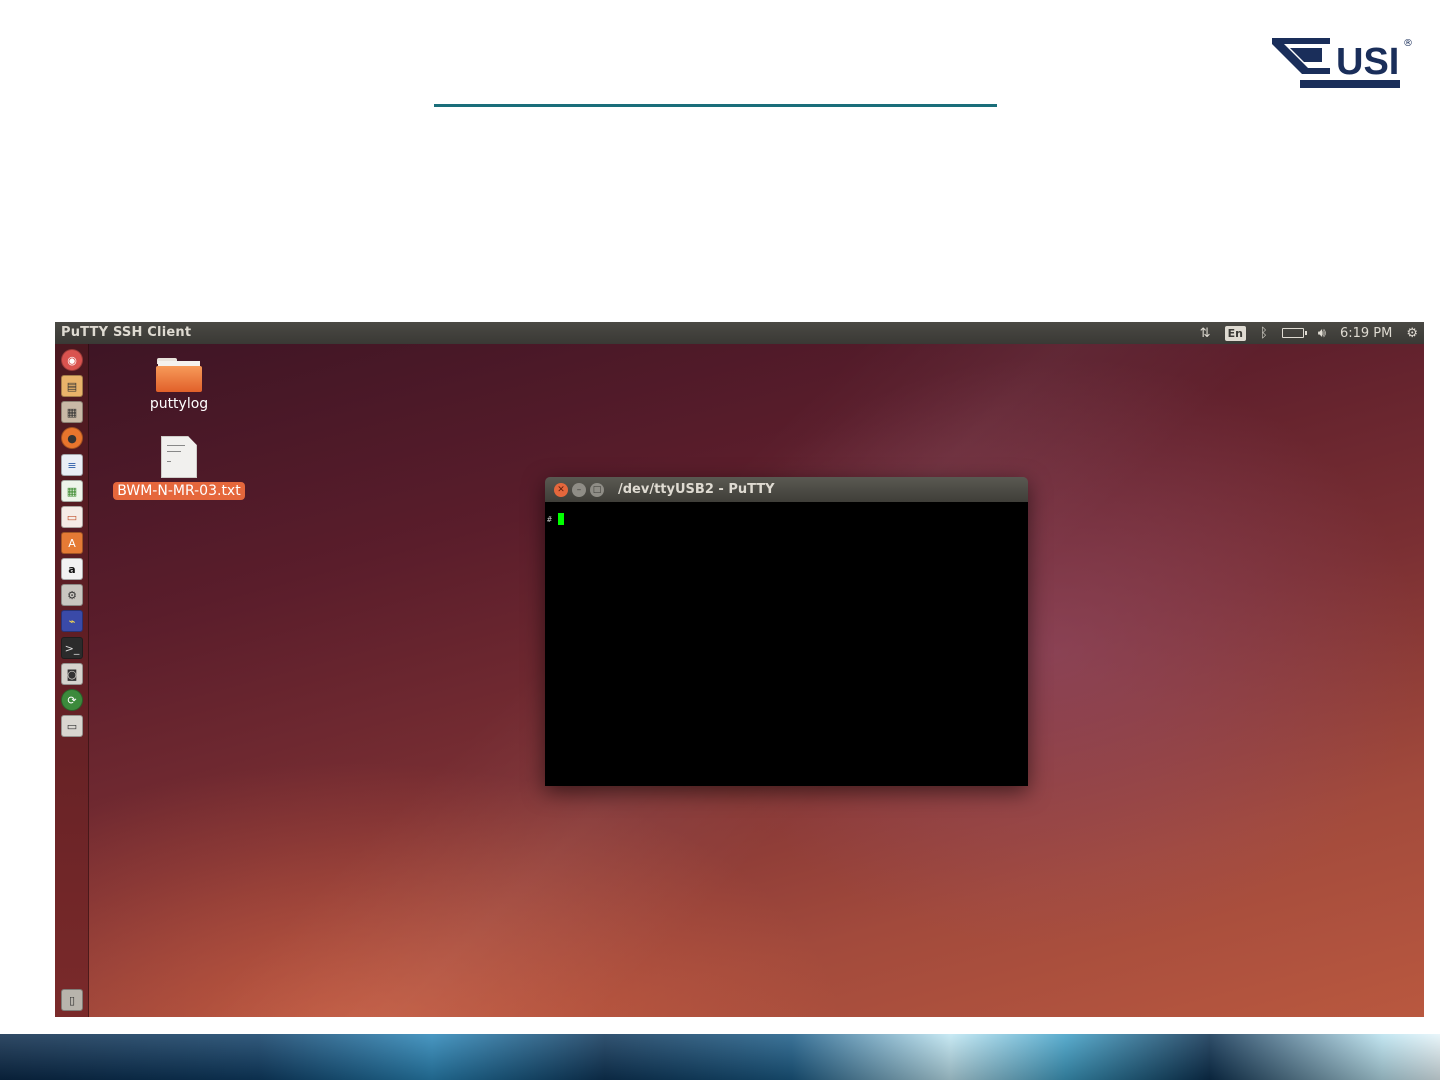 The image size is (1440, 1080). What do you see at coordinates (126, 332) in the screenshot?
I see `active-app-title: PuTTY SSH Client` at bounding box center [126, 332].